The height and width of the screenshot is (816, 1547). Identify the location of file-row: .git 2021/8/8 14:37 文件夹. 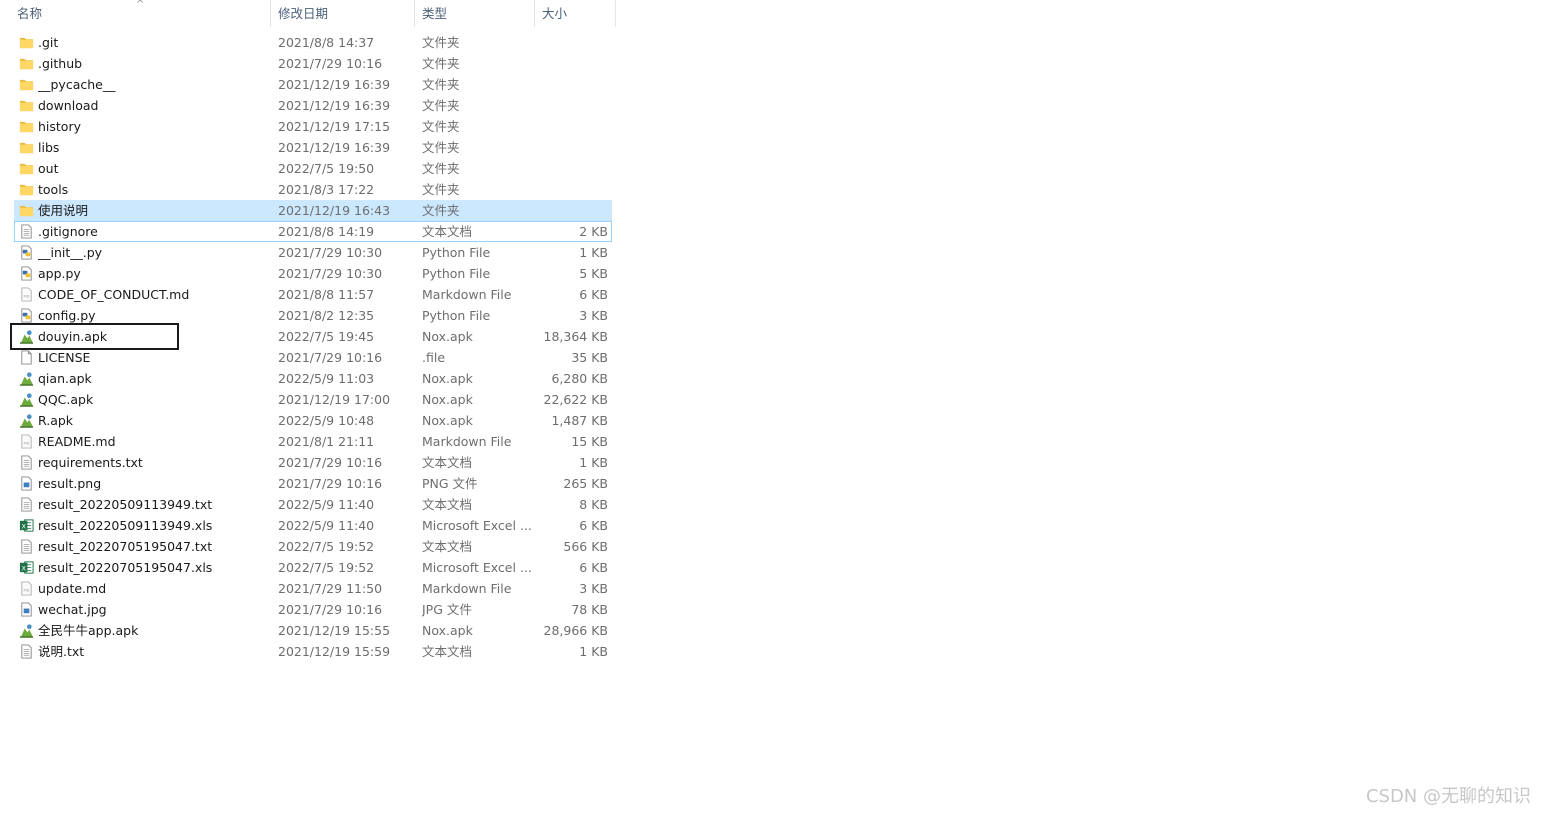
(313, 42).